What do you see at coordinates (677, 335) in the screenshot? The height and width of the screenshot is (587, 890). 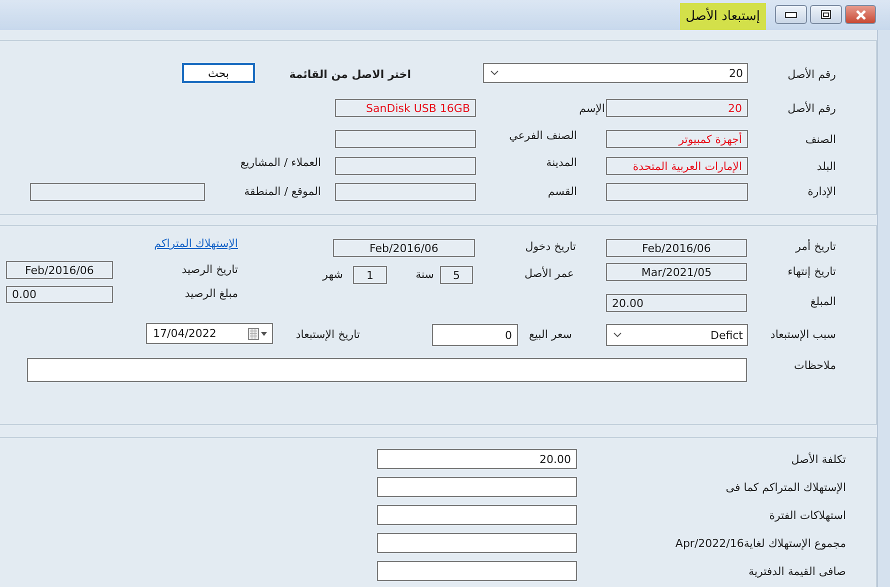 I see `dropdown: Defict` at bounding box center [677, 335].